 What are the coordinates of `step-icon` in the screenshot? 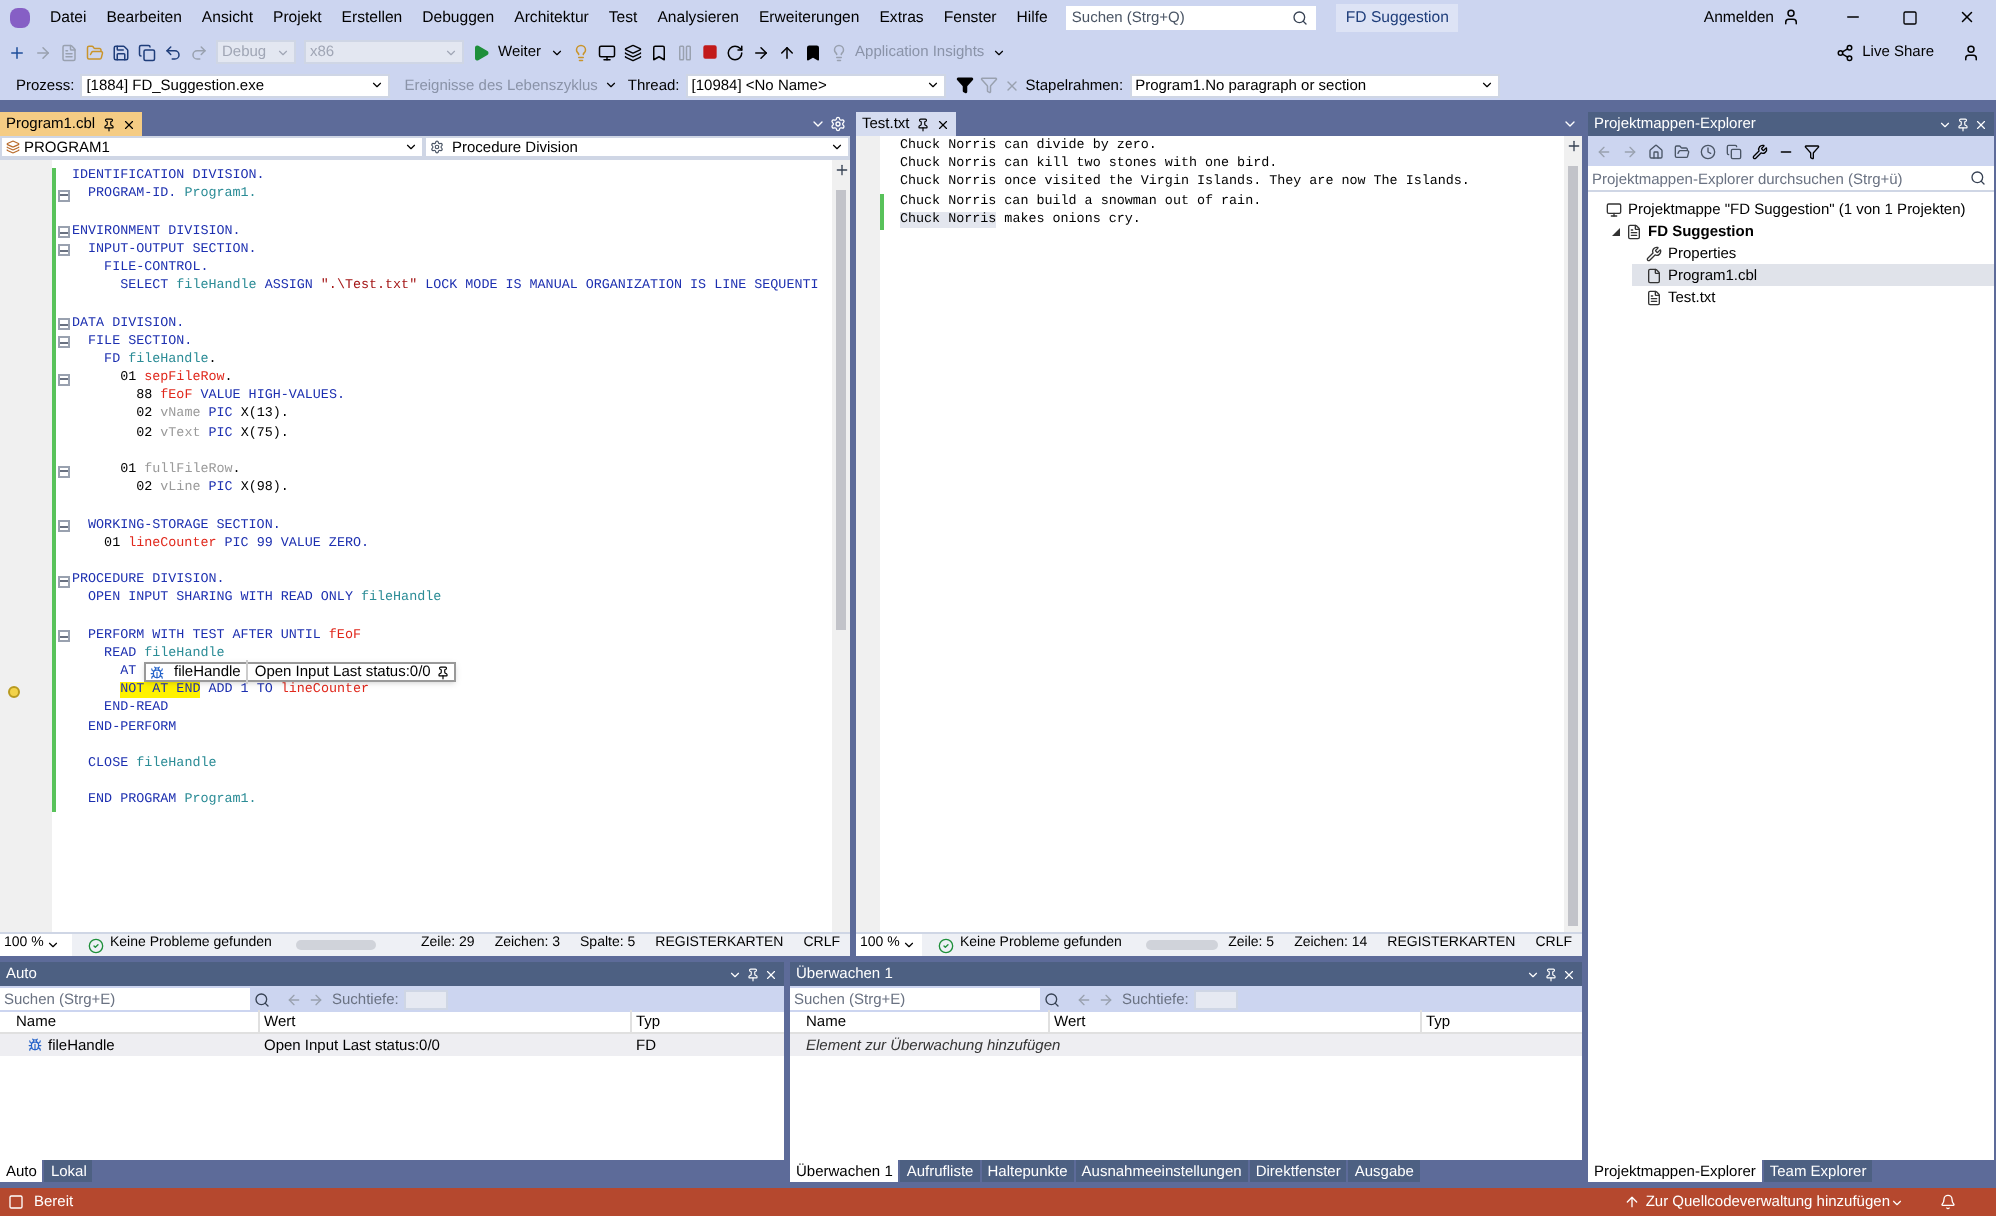 It's located at (760, 52).